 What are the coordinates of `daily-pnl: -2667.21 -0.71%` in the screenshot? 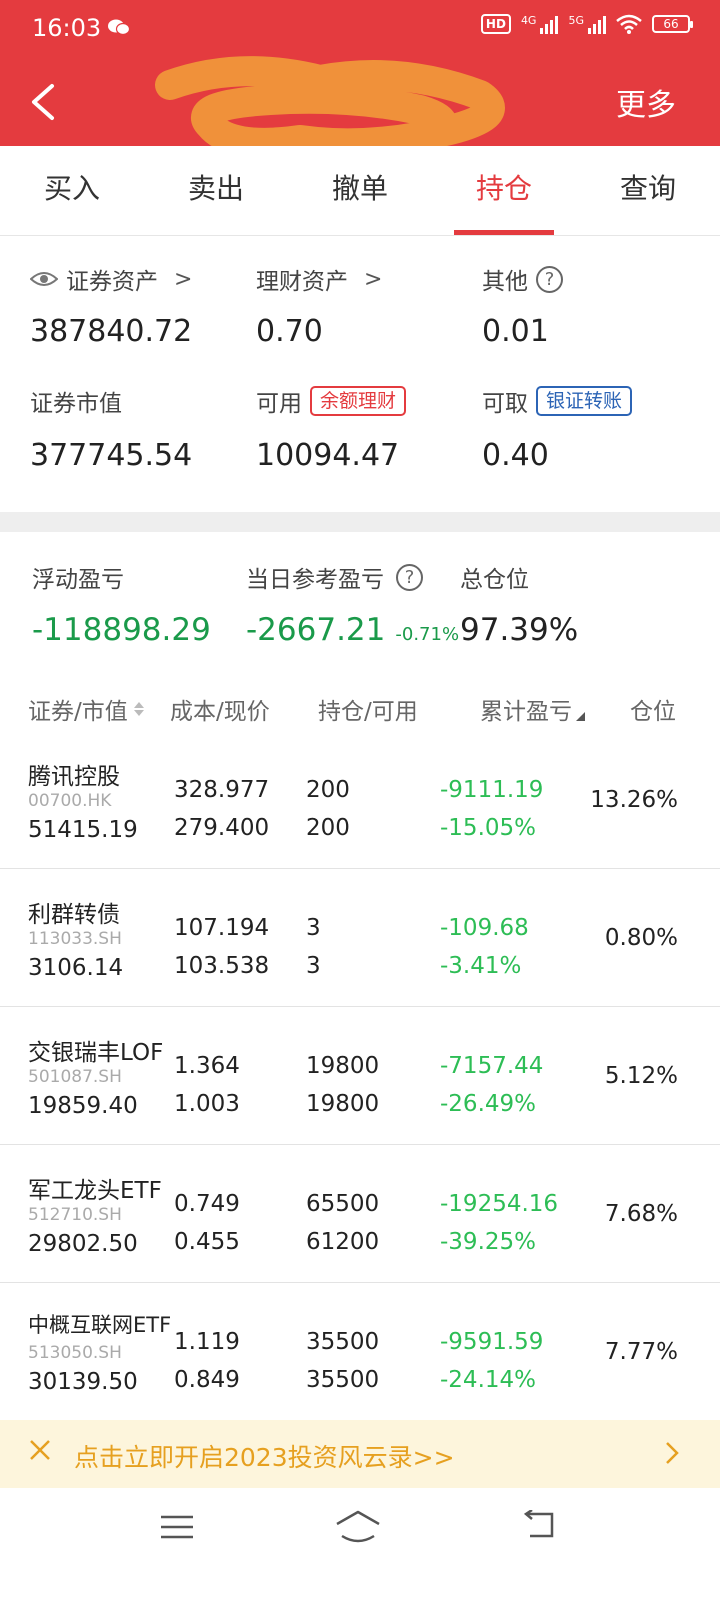 It's located at (352, 630).